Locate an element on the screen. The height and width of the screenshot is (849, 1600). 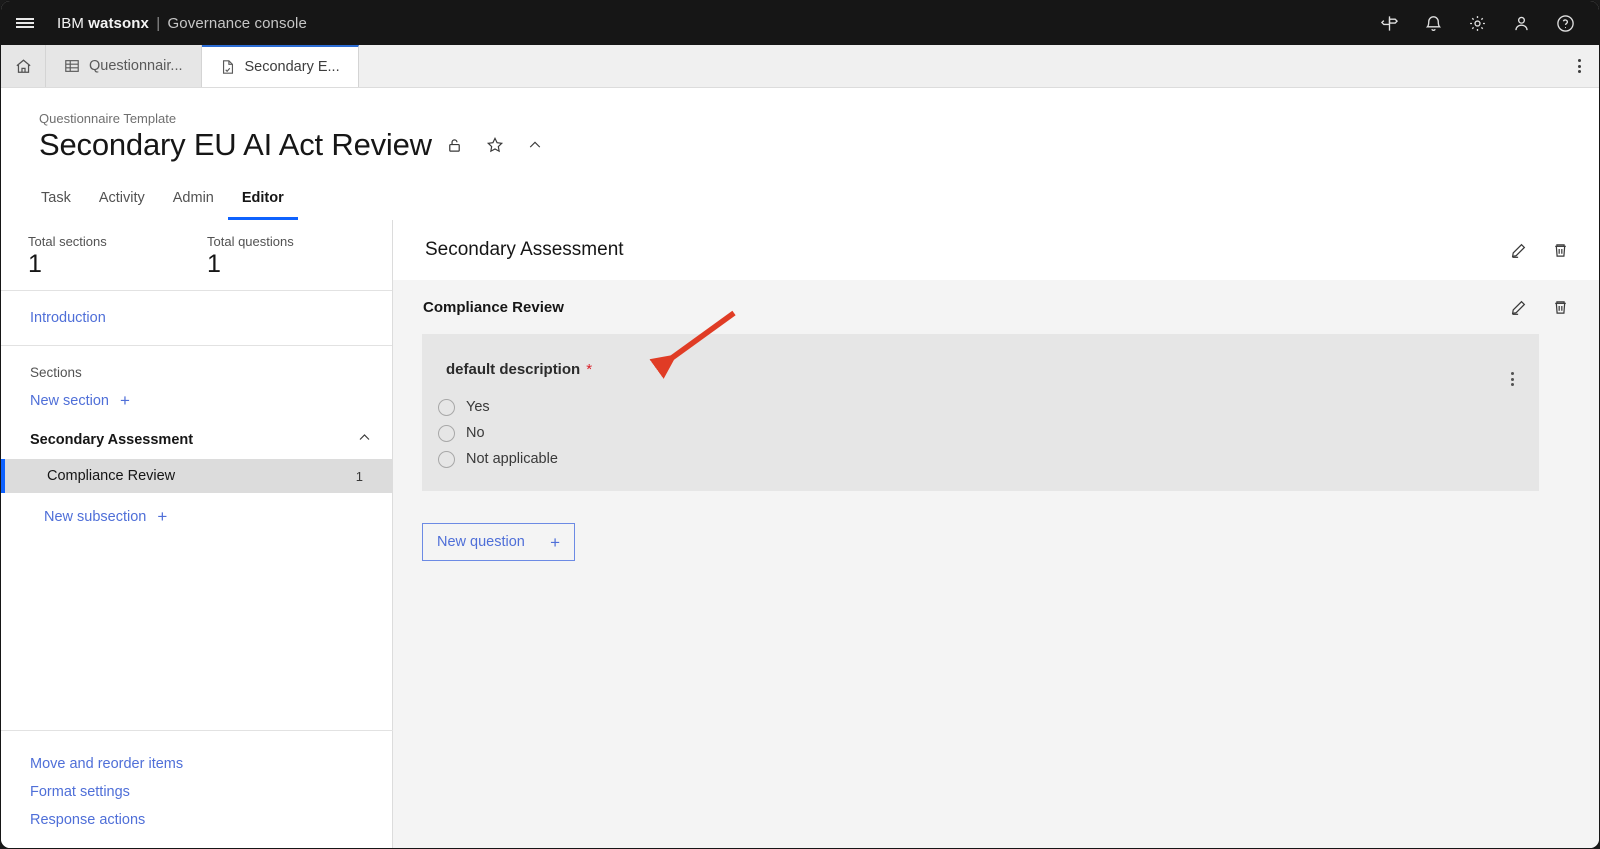
nav-tab-label: Editor is located at coordinates (262, 197).